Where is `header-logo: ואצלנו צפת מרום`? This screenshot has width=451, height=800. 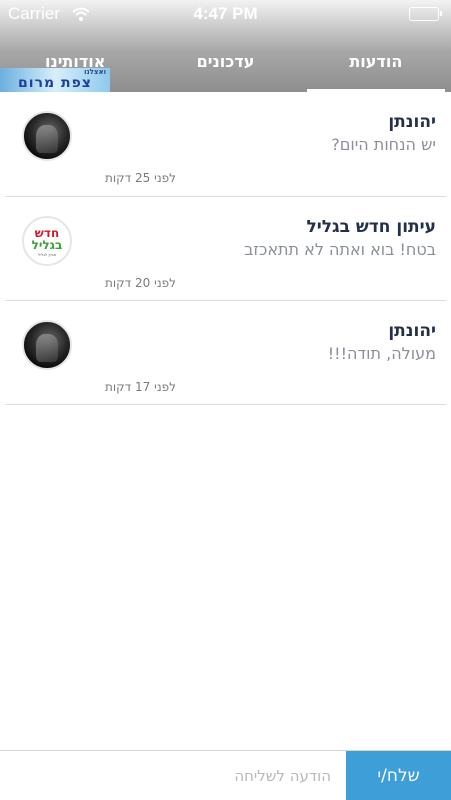 header-logo: ואצלנו צפת מרום is located at coordinates (55, 80).